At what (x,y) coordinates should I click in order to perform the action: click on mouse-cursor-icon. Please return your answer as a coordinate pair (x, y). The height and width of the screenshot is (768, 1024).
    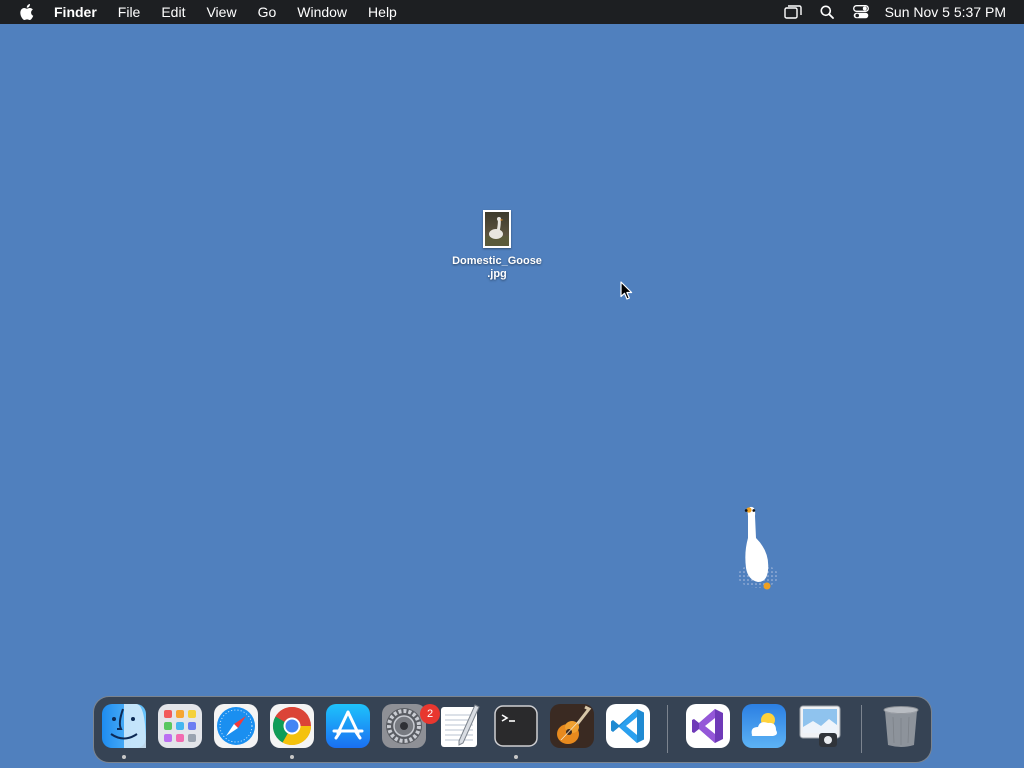
    Looking at the image, I should click on (627, 291).